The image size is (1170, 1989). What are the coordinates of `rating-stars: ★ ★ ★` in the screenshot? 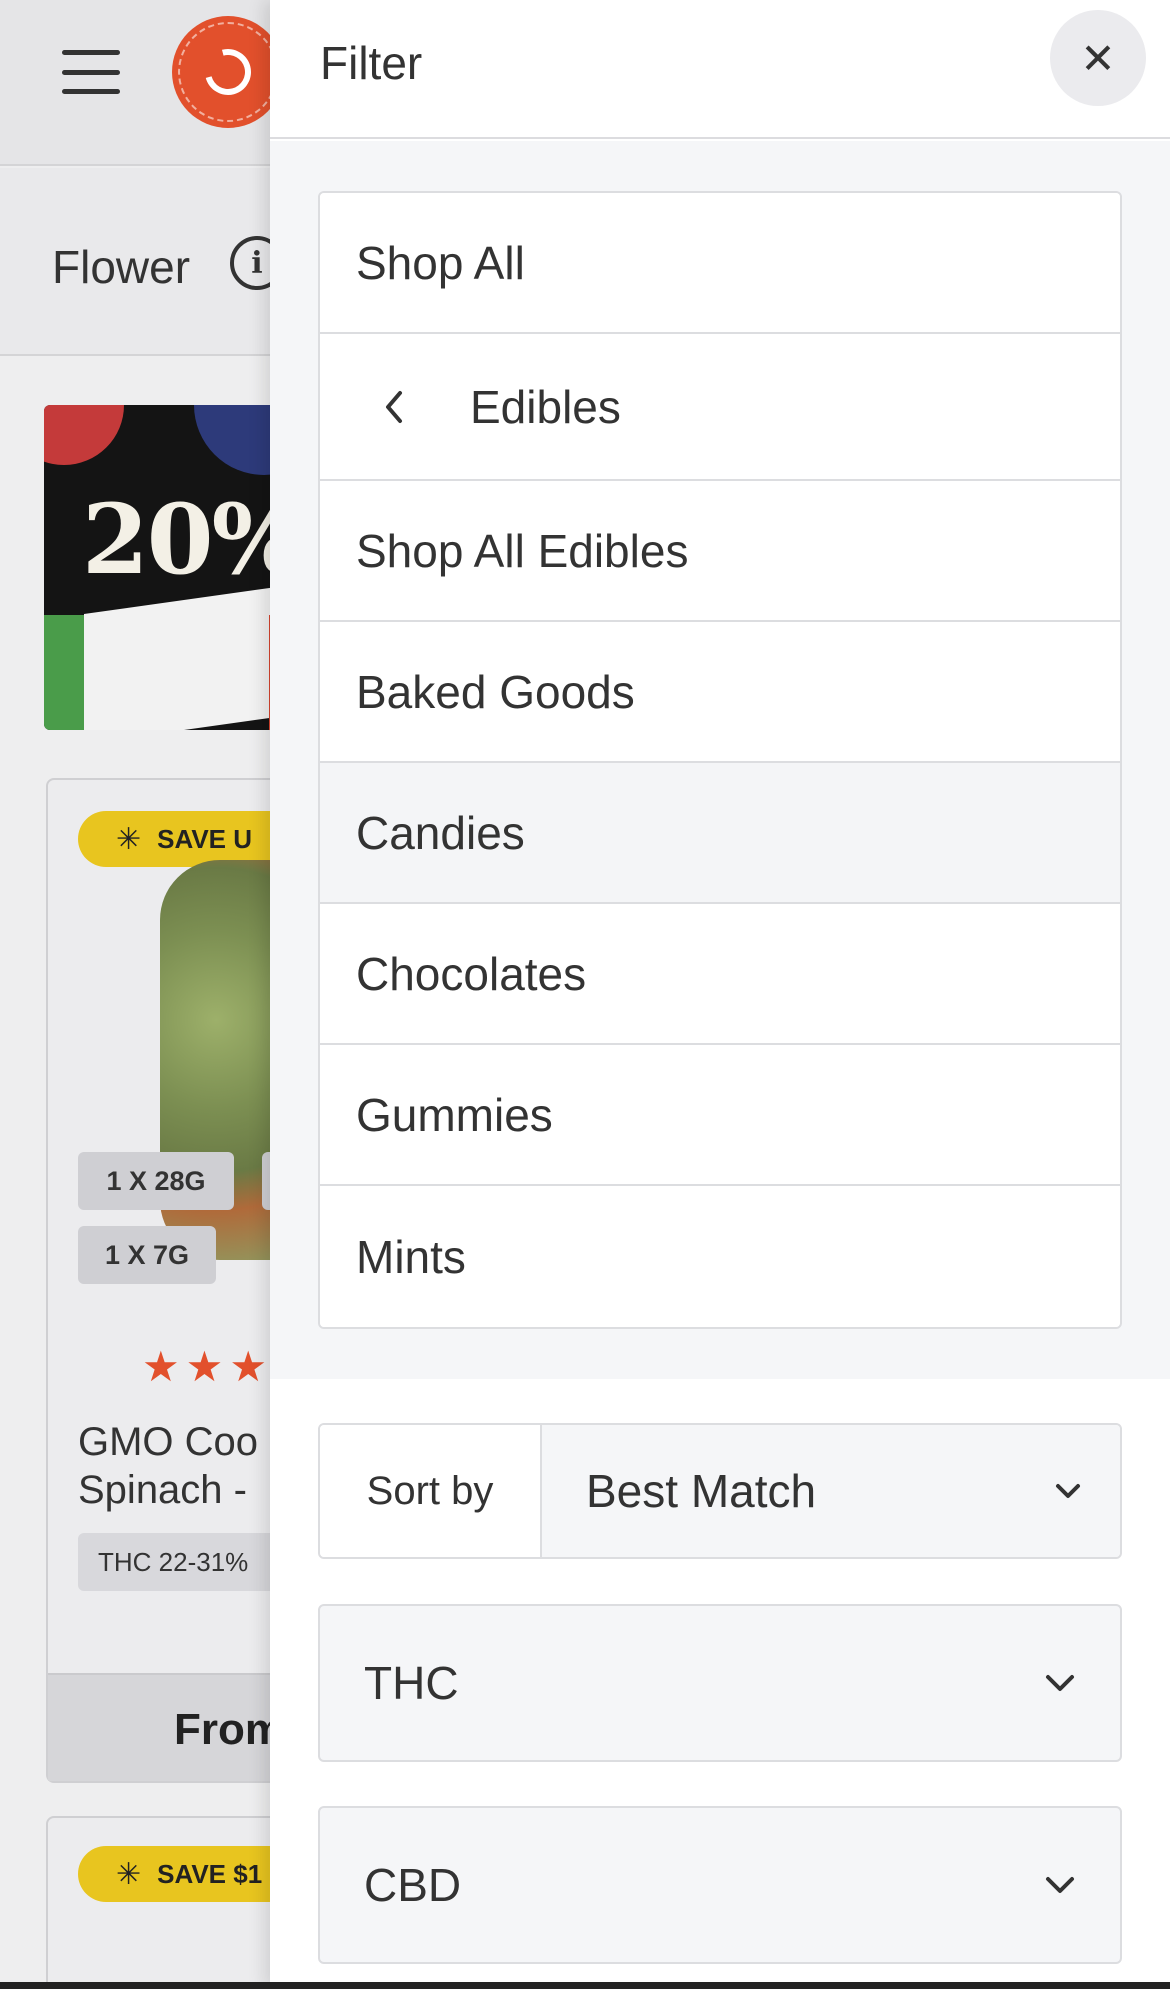 It's located at (204, 1366).